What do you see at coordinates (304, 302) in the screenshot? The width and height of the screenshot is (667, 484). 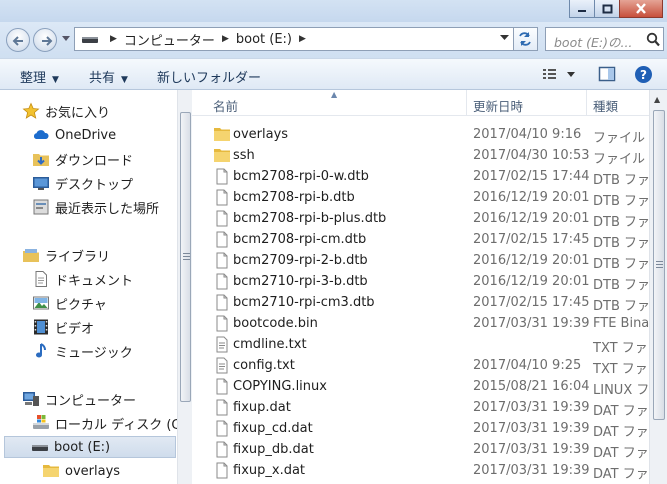 I see `file-name: bcm2710-rpi-cm3.dtb` at bounding box center [304, 302].